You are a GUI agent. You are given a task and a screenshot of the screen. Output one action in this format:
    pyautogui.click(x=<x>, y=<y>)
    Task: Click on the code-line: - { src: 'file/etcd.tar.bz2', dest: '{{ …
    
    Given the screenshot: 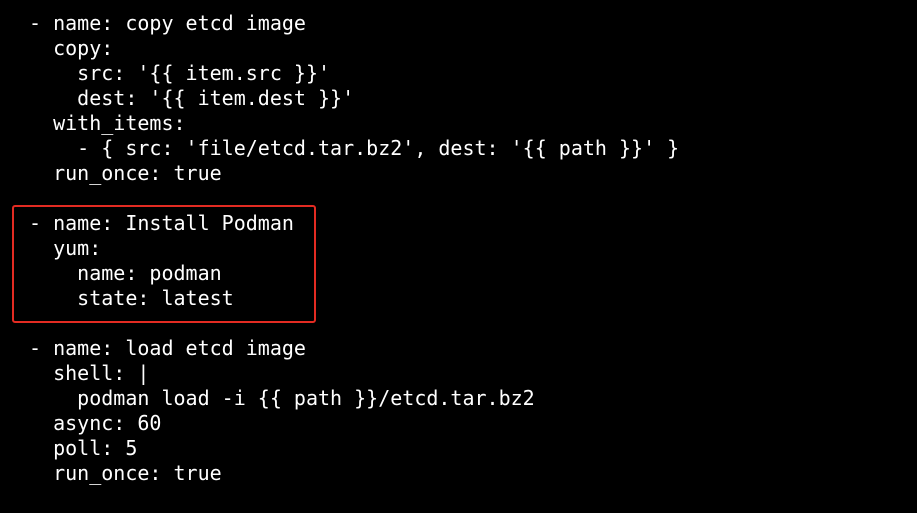 What is the action you would take?
    pyautogui.click(x=354, y=148)
    